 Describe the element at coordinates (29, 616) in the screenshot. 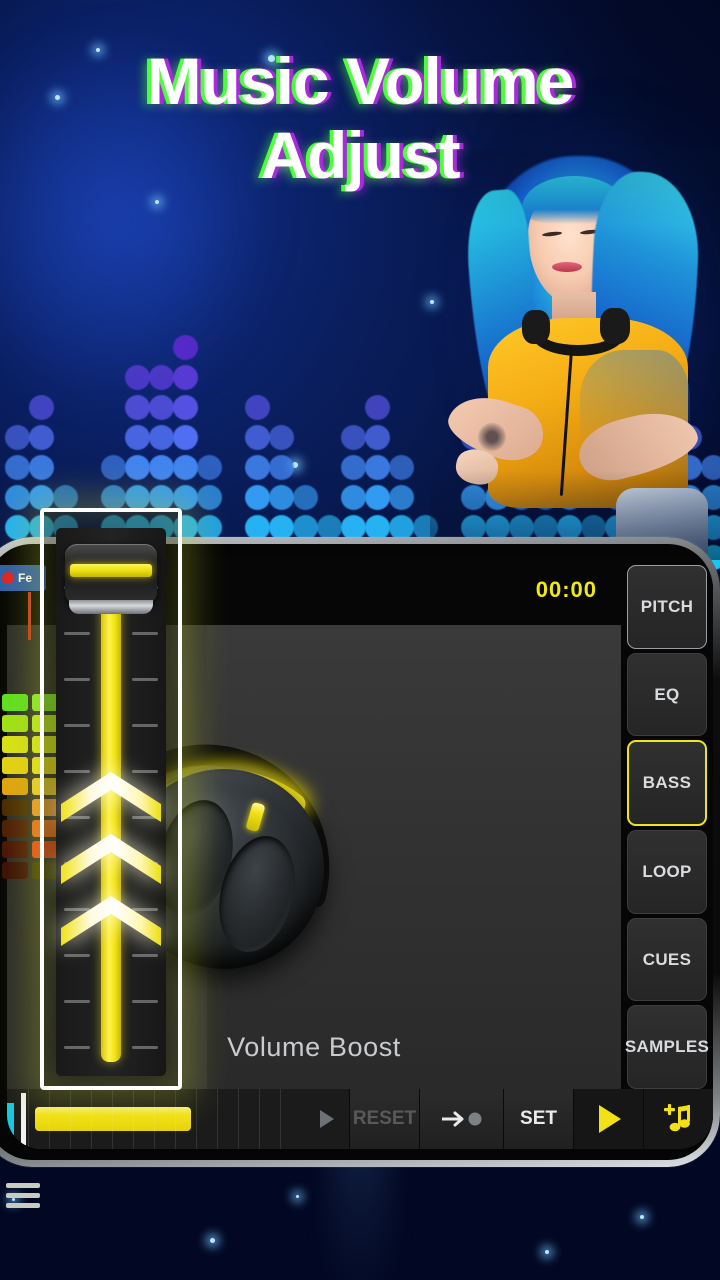

I see `left-red-indicator` at that location.